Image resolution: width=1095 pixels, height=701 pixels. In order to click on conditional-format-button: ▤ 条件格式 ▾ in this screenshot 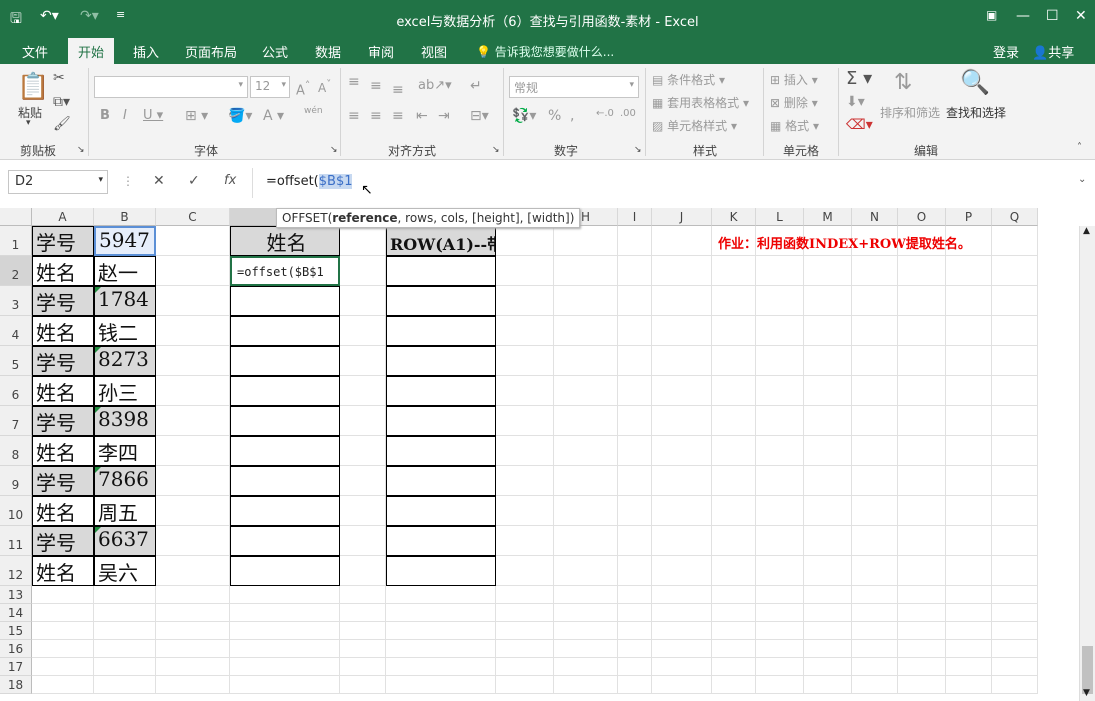, I will do `click(688, 79)`.